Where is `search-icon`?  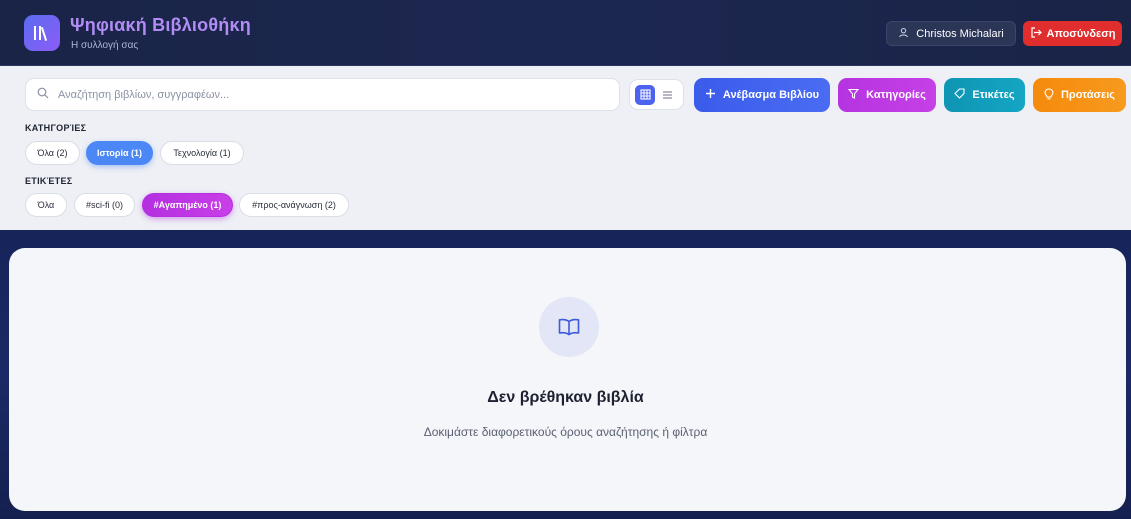 search-icon is located at coordinates (43, 95).